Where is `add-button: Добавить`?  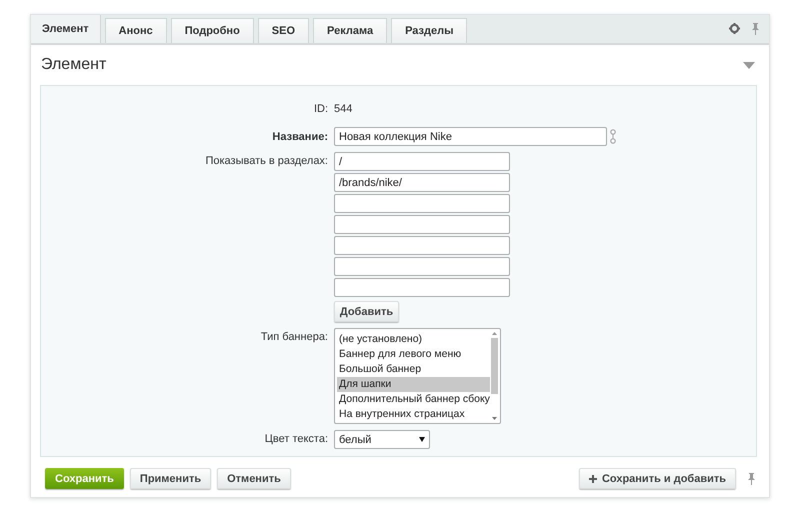
add-button: Добавить is located at coordinates (366, 311).